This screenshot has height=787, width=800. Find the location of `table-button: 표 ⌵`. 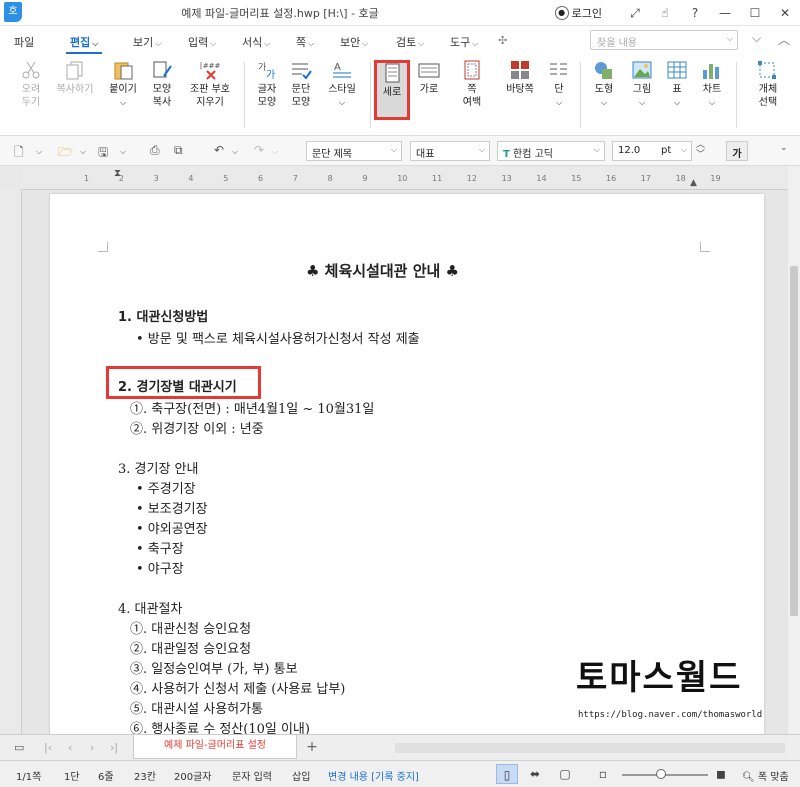

table-button: 표 ⌵ is located at coordinates (677, 84).